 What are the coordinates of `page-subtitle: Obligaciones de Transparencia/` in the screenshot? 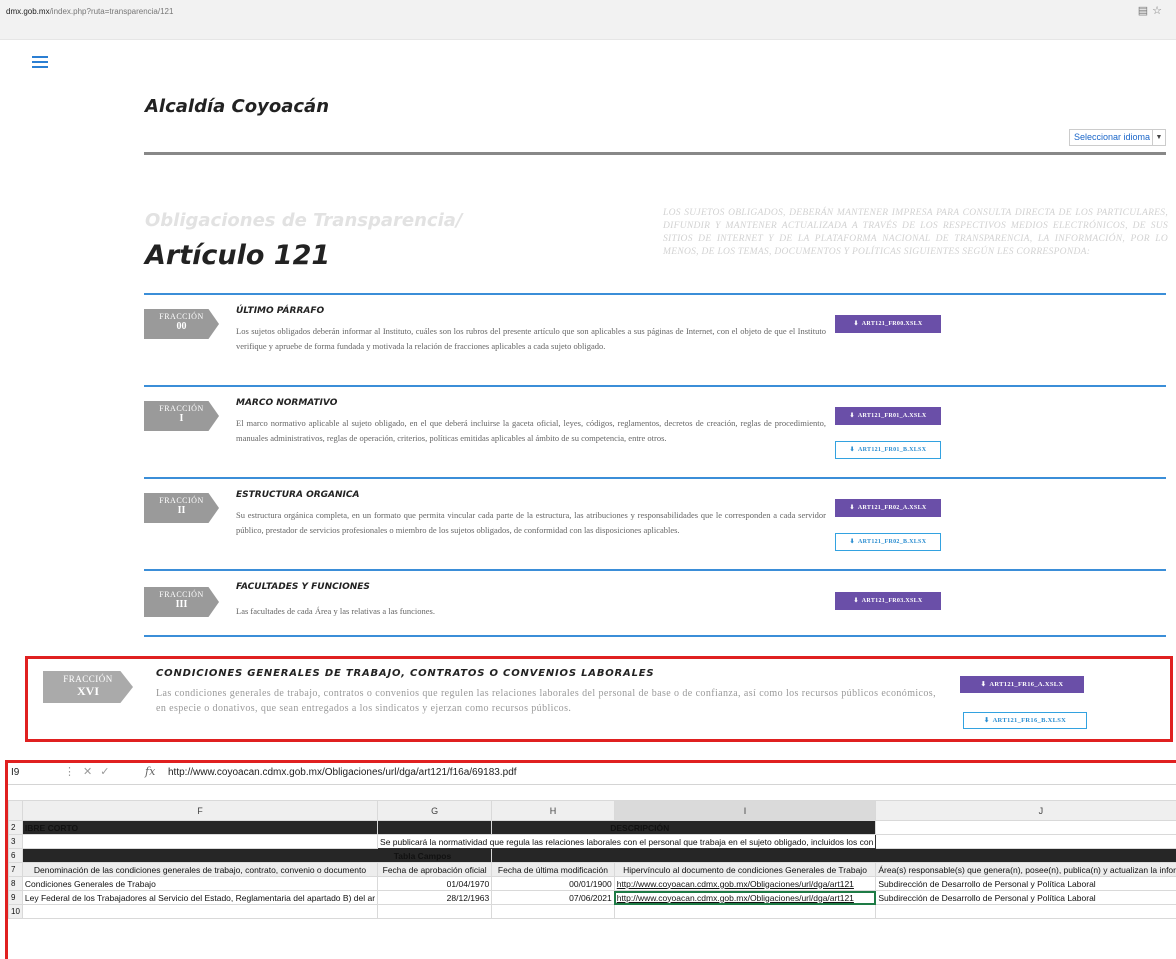 It's located at (304, 220).